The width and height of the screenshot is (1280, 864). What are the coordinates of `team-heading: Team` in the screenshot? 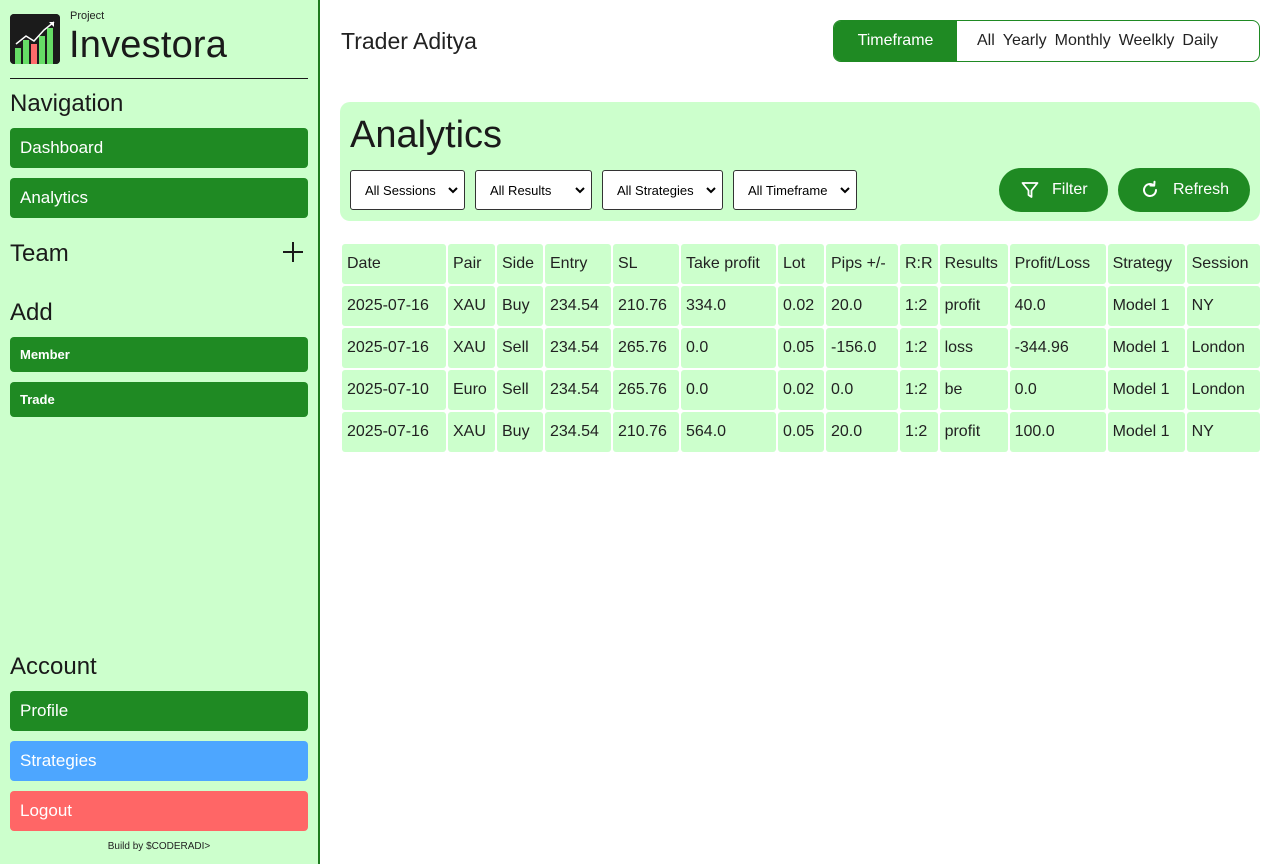 It's located at (39, 253).